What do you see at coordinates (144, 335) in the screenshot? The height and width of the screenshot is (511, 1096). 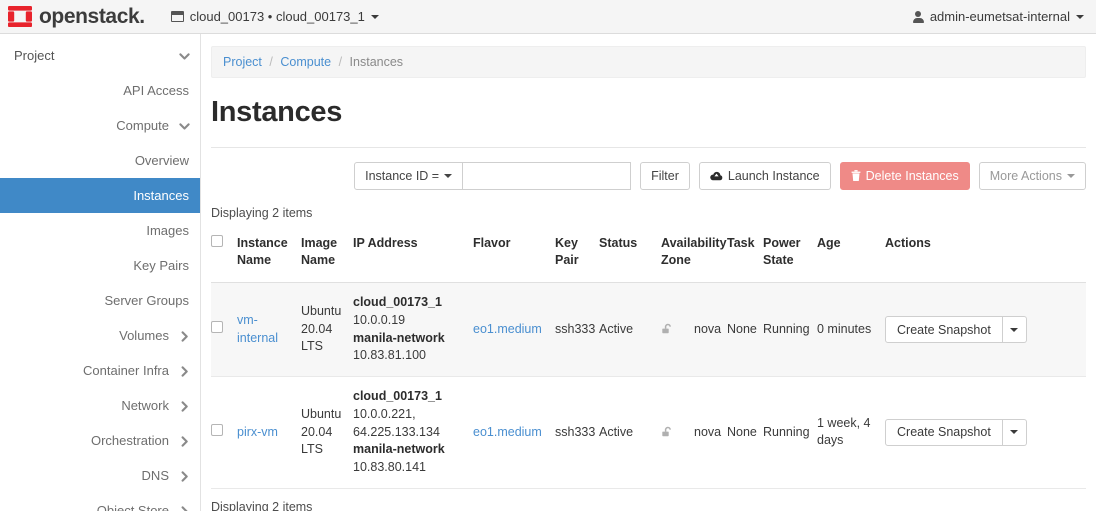 I see `sidebar-item-label: Volumes` at bounding box center [144, 335].